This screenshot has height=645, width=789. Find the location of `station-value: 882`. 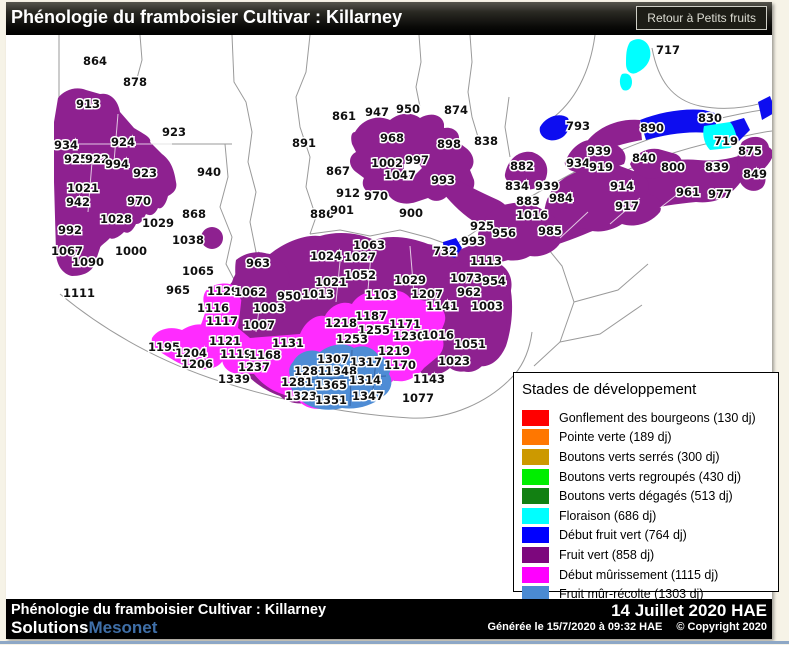

station-value: 882 is located at coordinates (522, 166).